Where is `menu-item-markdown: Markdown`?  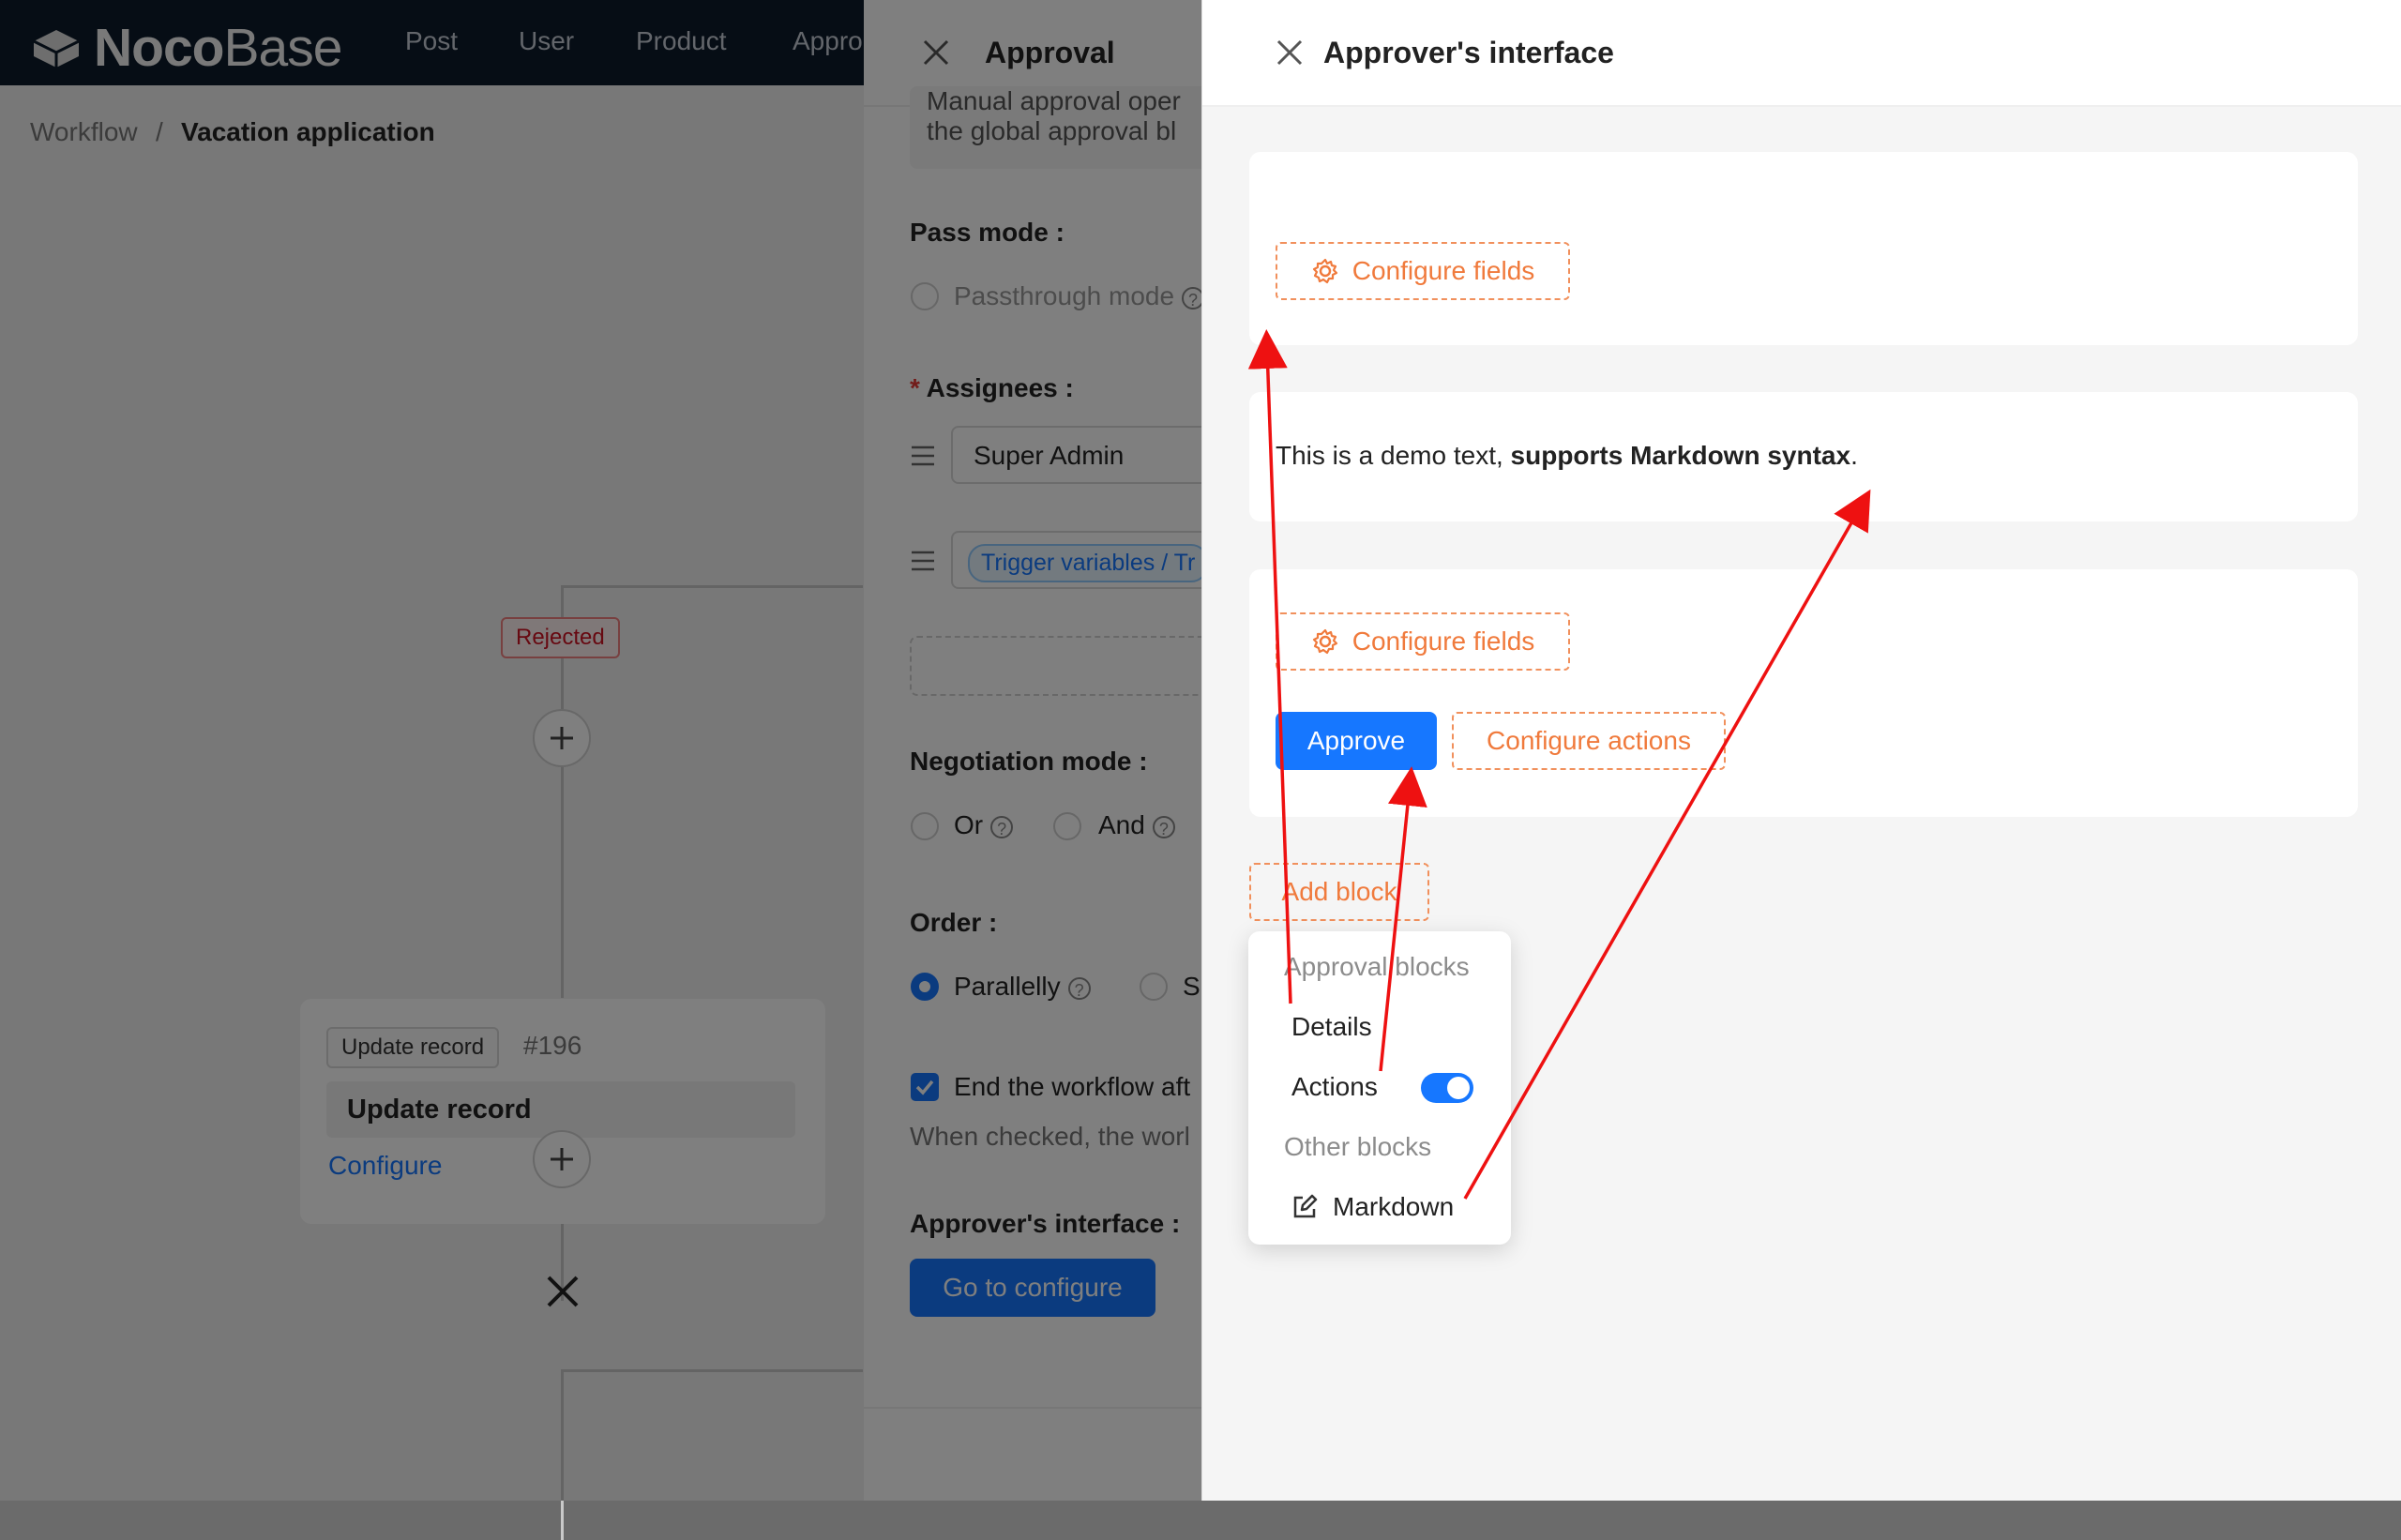 menu-item-markdown: Markdown is located at coordinates (1393, 1207).